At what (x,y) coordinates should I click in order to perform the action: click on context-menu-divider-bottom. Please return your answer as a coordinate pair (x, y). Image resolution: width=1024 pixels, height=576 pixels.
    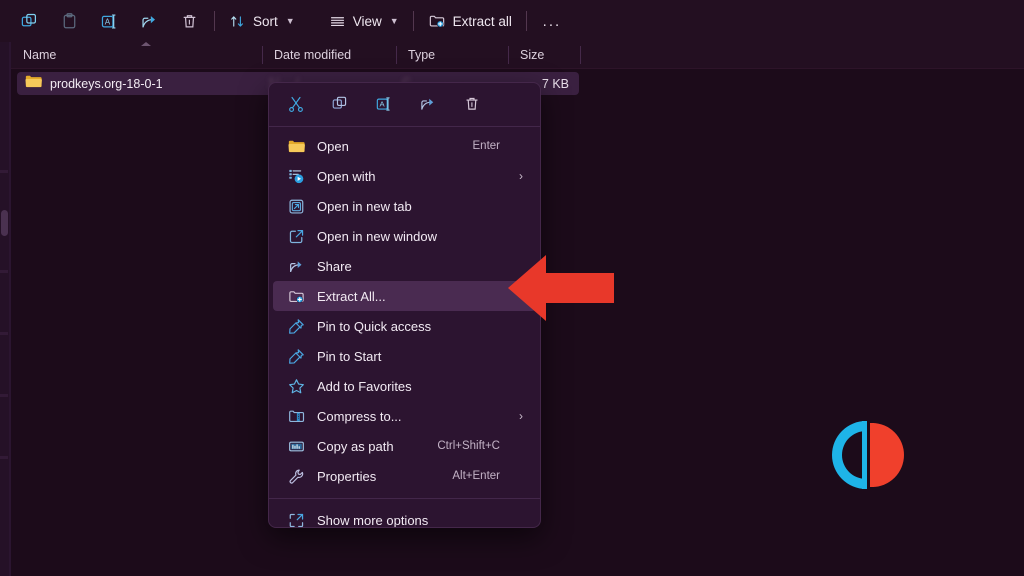
    Looking at the image, I should click on (404, 498).